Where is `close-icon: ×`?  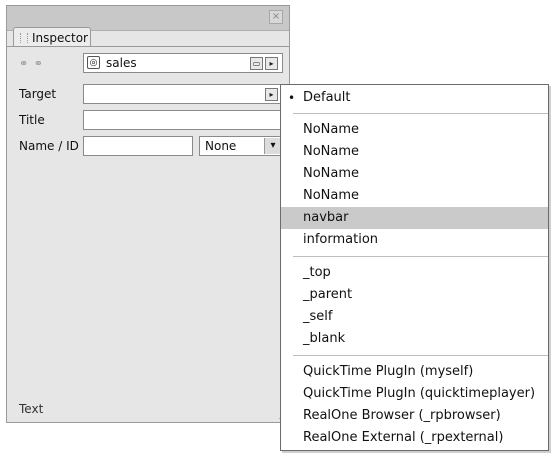
close-icon: × is located at coordinates (276, 17).